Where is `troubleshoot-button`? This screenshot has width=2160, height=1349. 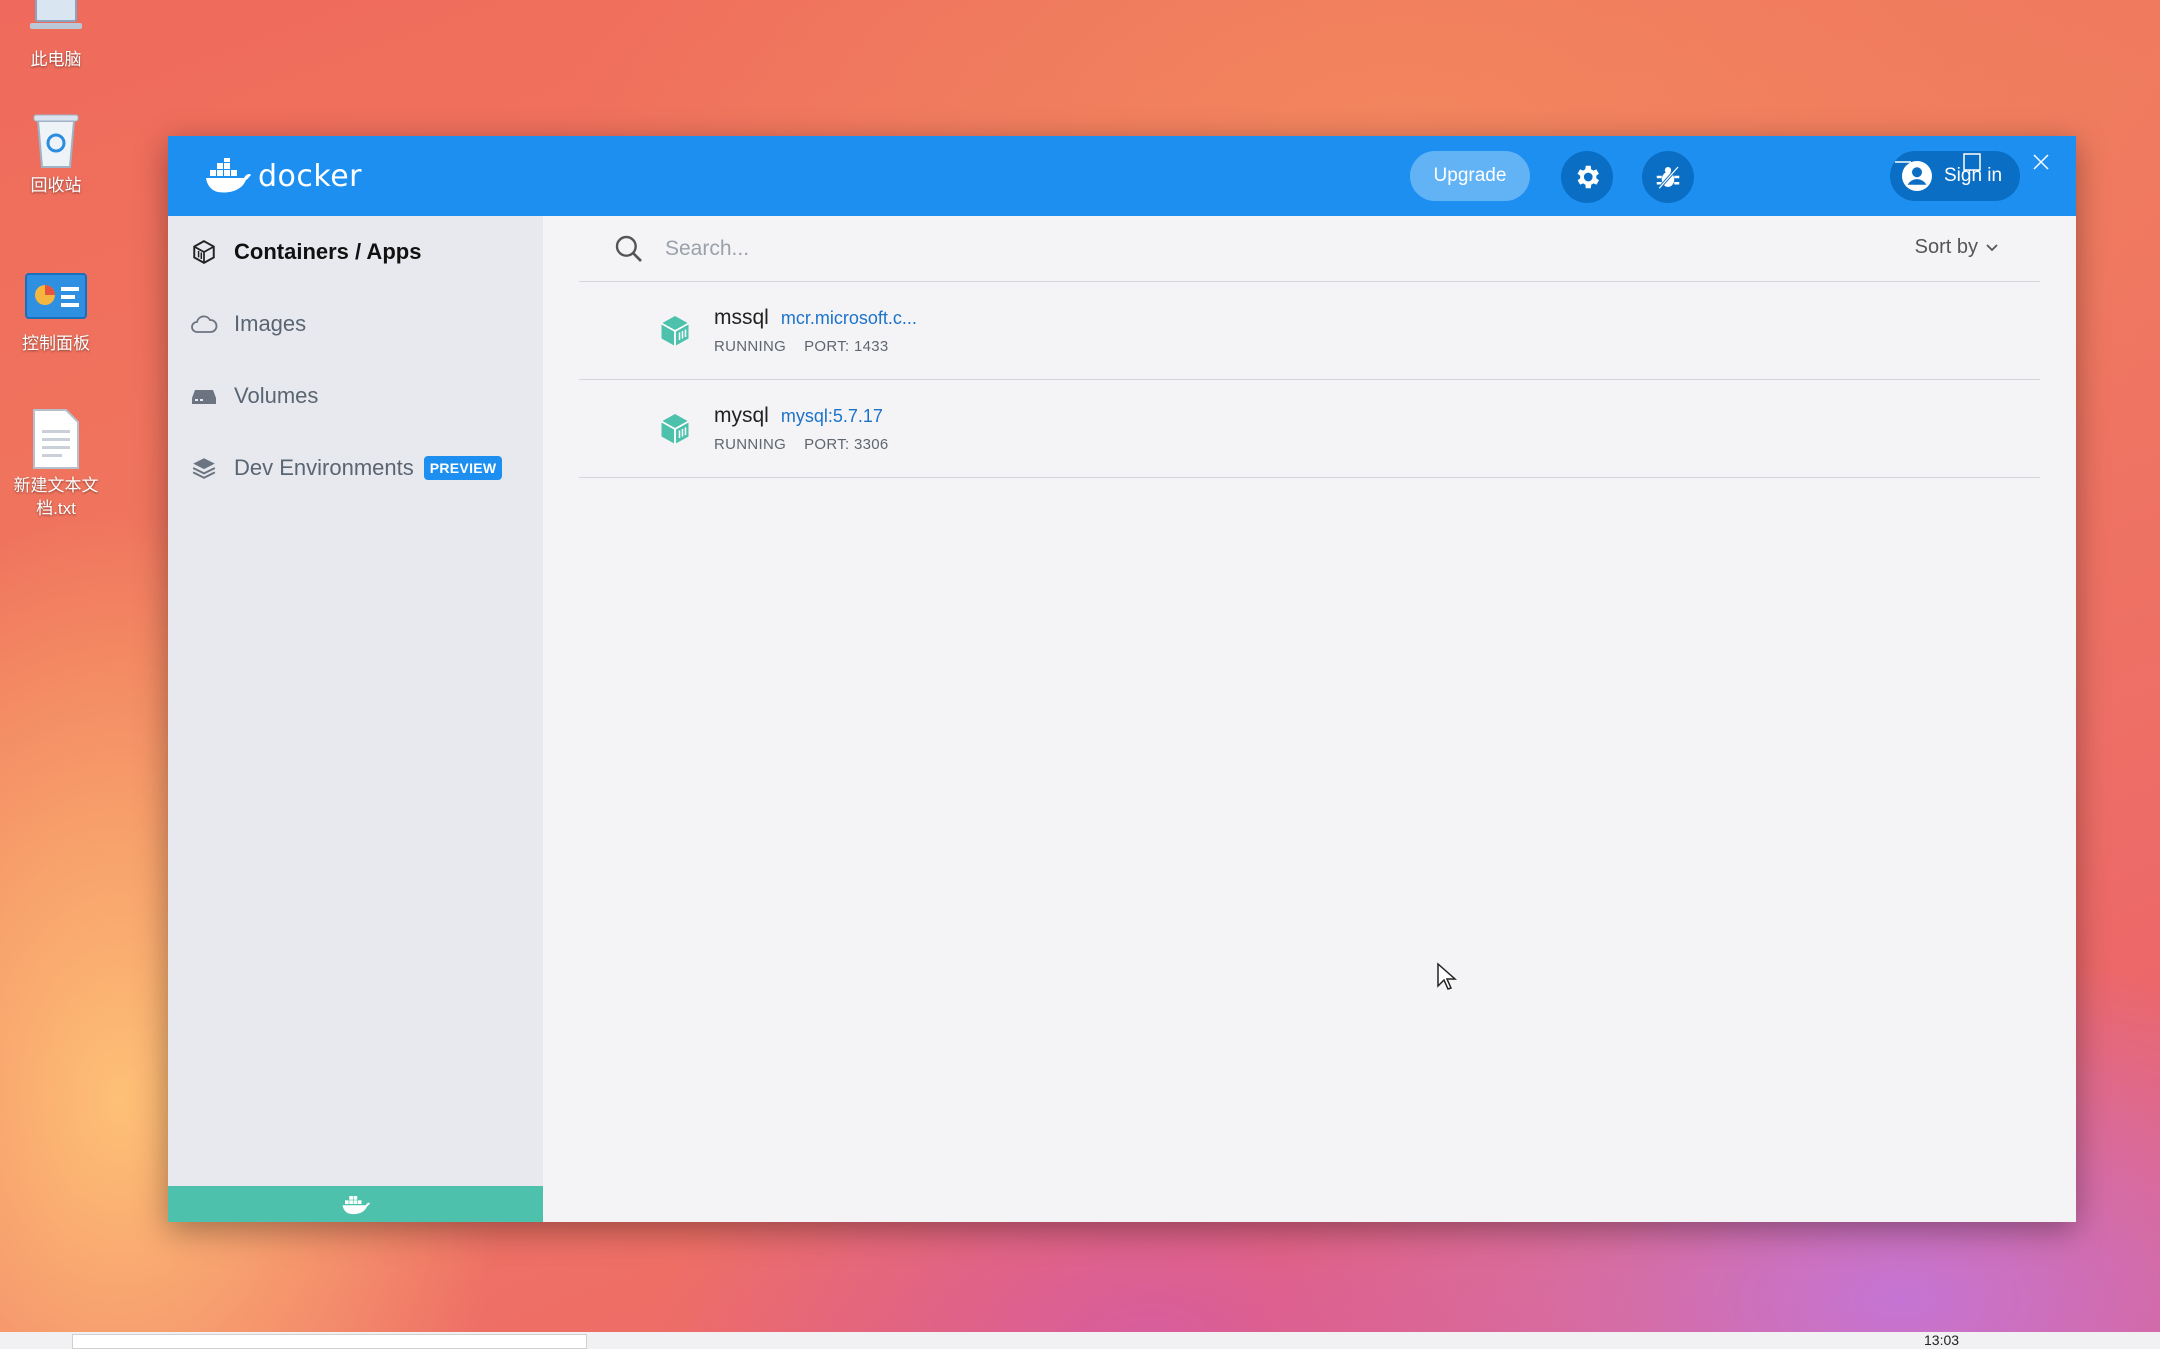 troubleshoot-button is located at coordinates (1668, 177).